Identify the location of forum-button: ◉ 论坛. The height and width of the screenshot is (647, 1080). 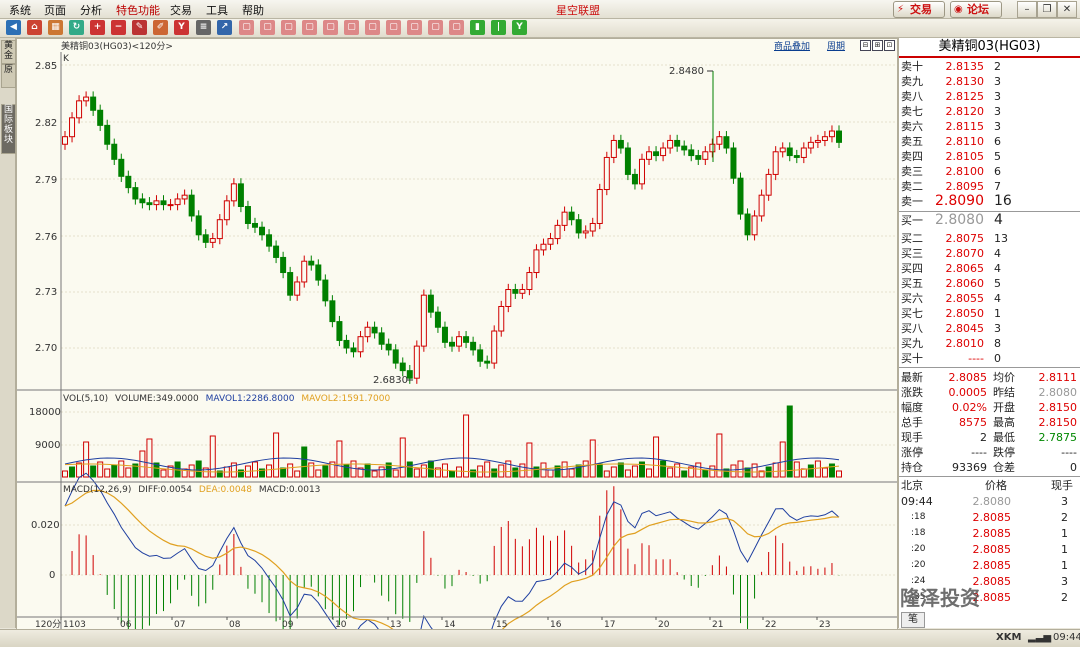
(976, 9).